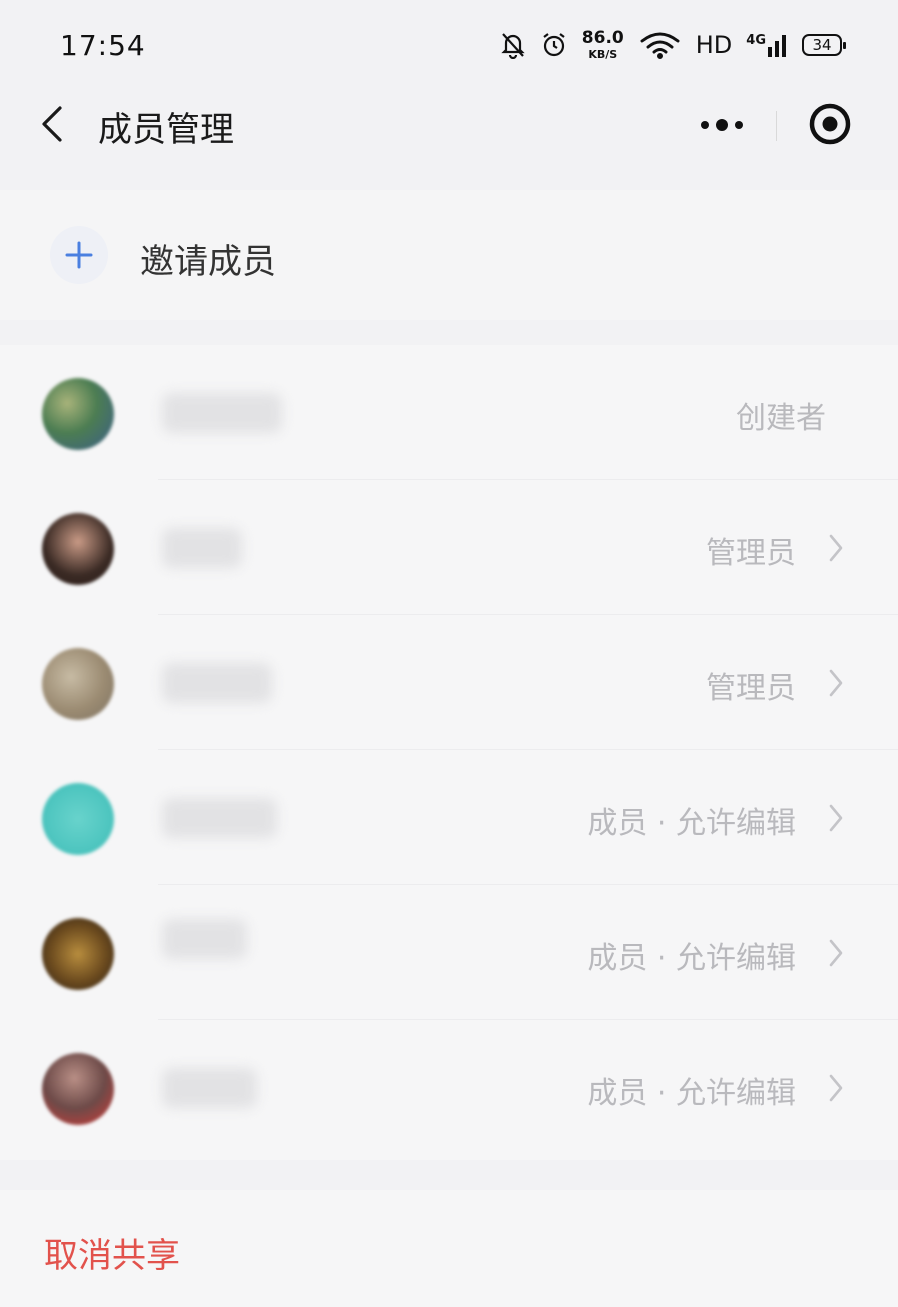  Describe the element at coordinates (554, 45) in the screenshot. I see `alarm-icon` at that location.